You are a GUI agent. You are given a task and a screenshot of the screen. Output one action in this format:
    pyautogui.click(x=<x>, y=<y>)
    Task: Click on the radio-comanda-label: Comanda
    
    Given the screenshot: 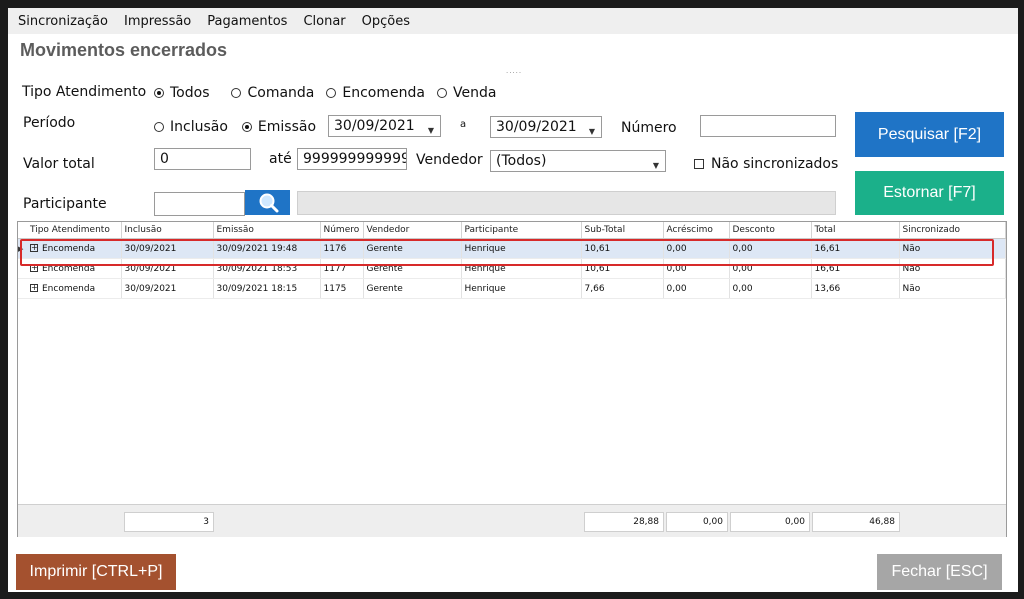 What is the action you would take?
    pyautogui.click(x=281, y=93)
    